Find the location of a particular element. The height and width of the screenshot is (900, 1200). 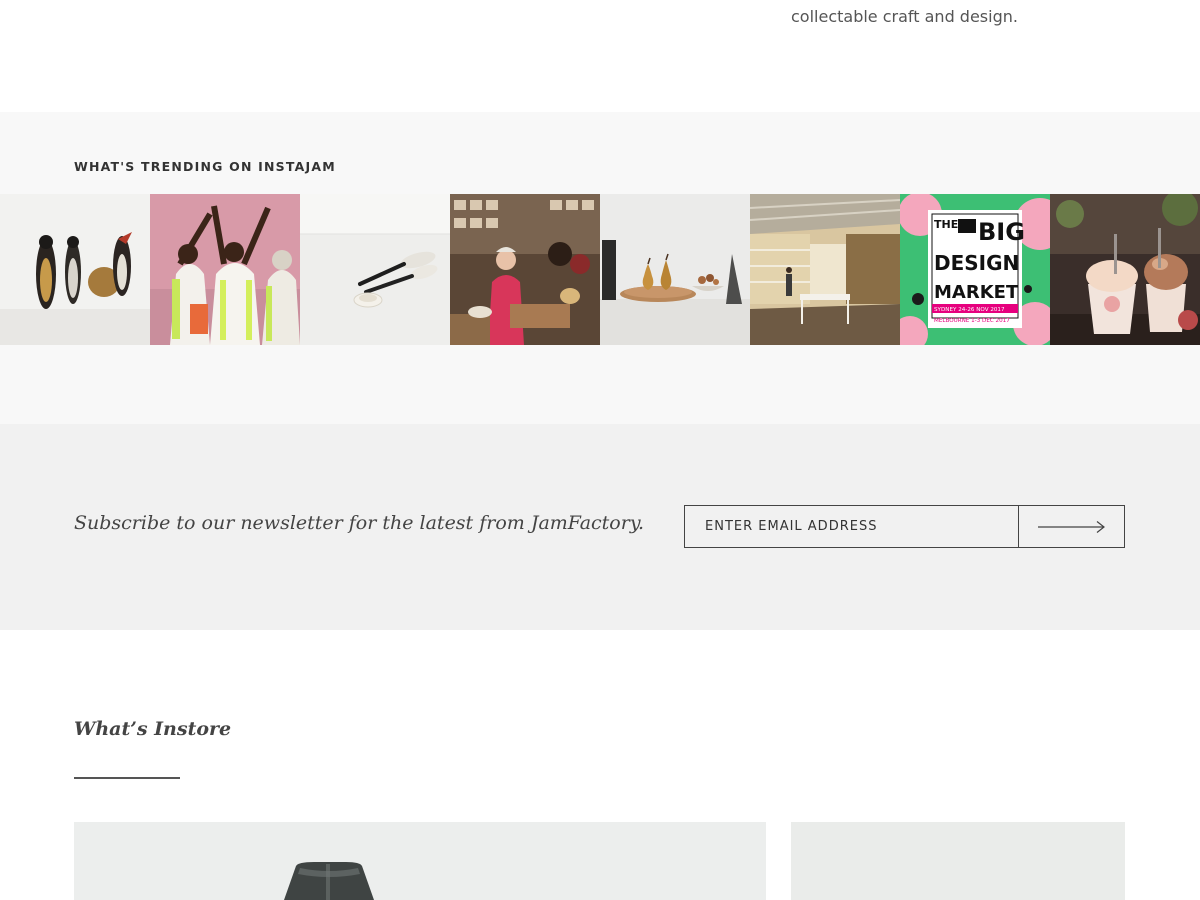

glass-vase-image is located at coordinates (420, 861).